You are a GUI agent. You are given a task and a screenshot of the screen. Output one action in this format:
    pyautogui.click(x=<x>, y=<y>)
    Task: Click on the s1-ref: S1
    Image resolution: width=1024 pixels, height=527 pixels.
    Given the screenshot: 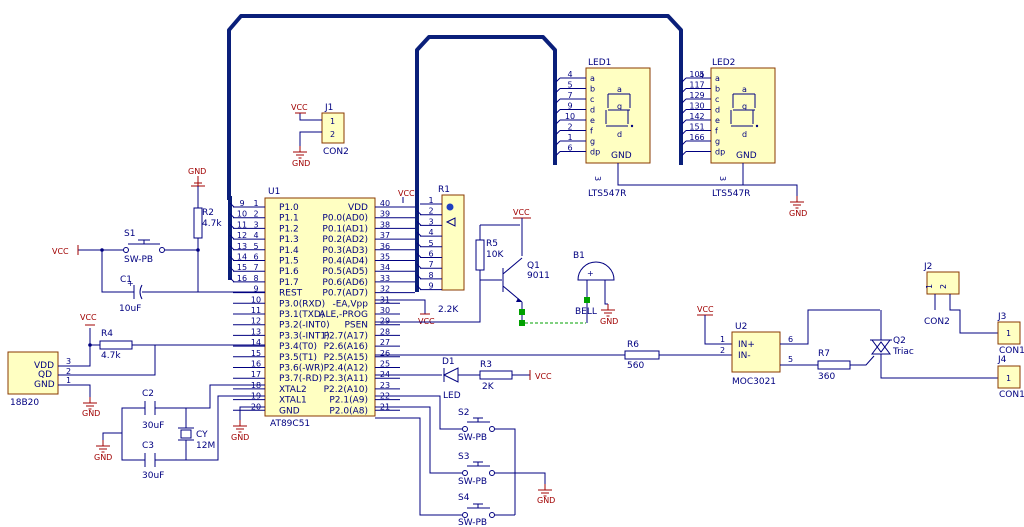 What is the action you would take?
    pyautogui.click(x=129, y=234)
    